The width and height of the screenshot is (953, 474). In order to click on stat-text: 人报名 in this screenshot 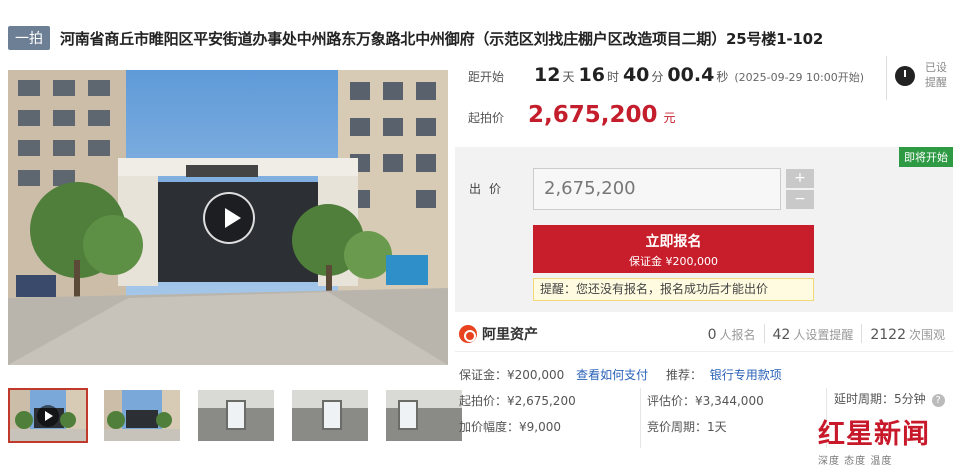, I will do `click(737, 335)`.